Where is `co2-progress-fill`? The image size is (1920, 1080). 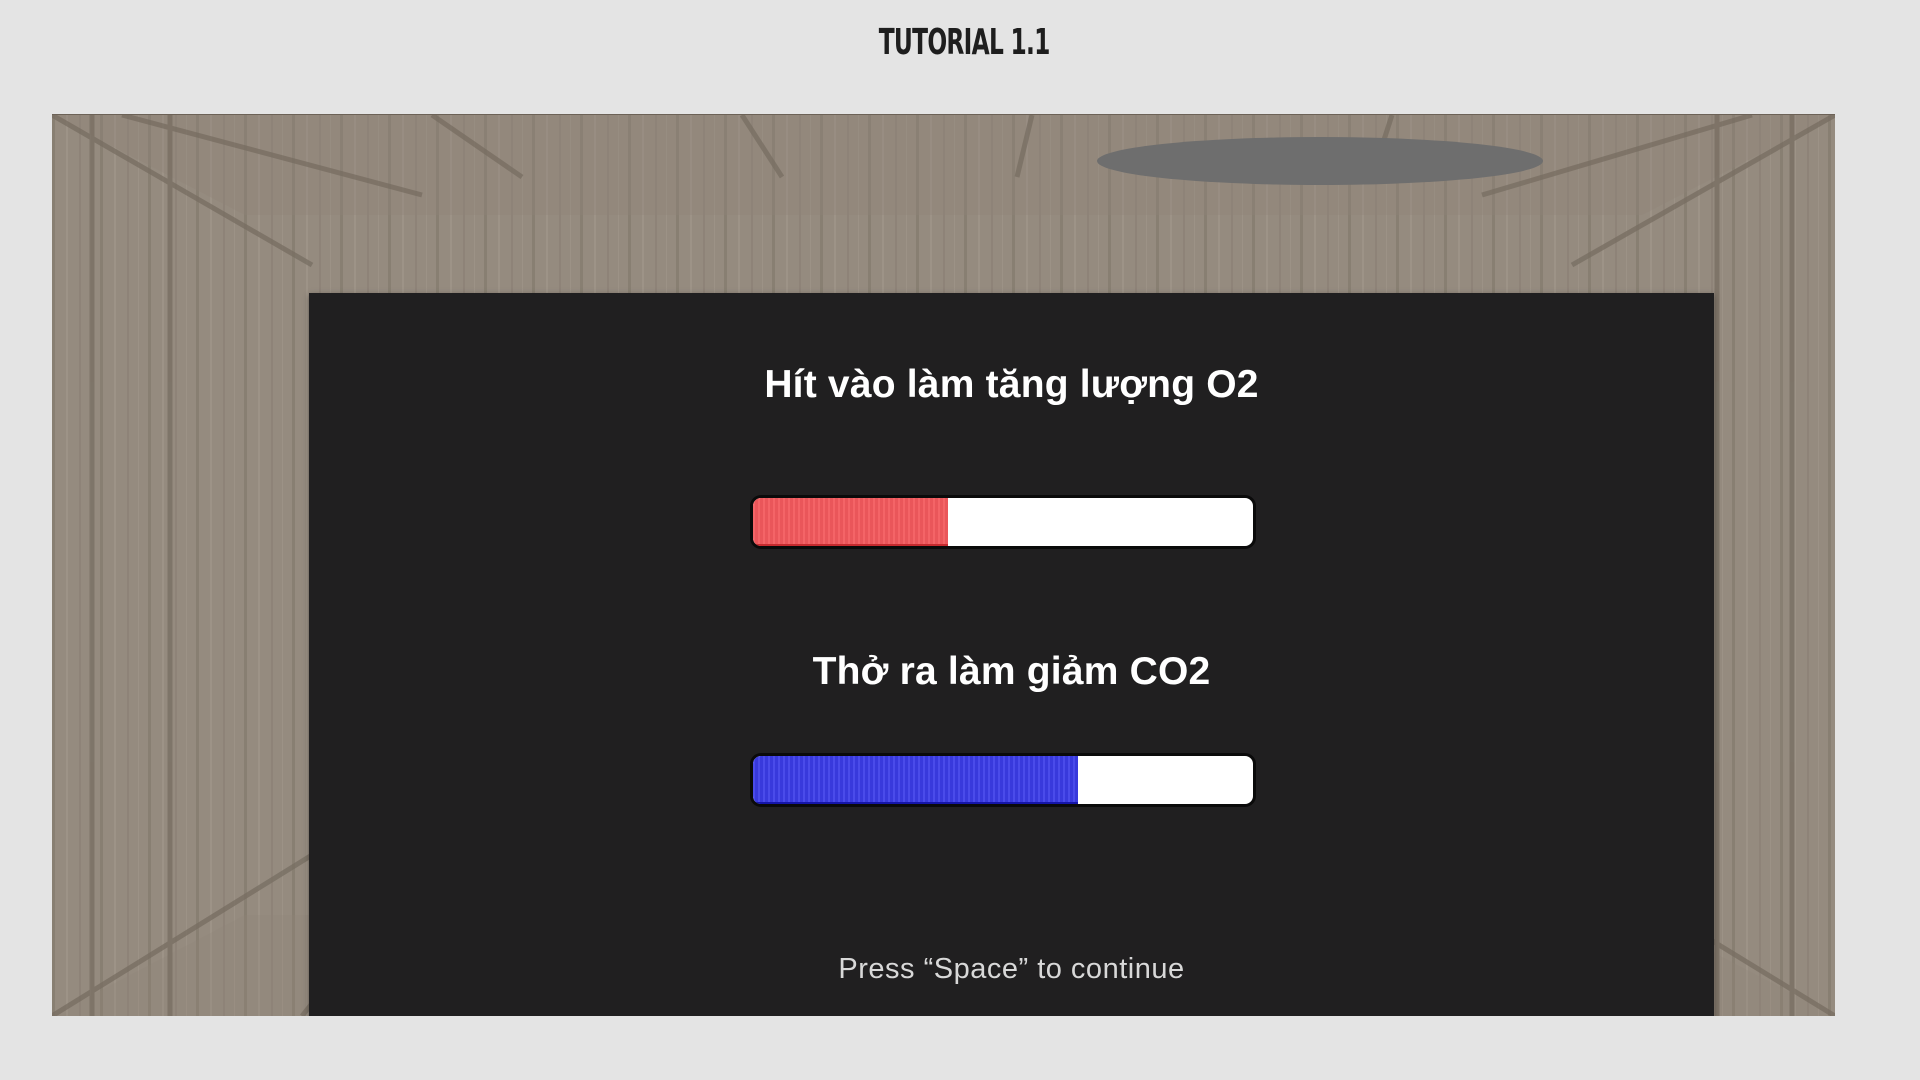 co2-progress-fill is located at coordinates (915, 780).